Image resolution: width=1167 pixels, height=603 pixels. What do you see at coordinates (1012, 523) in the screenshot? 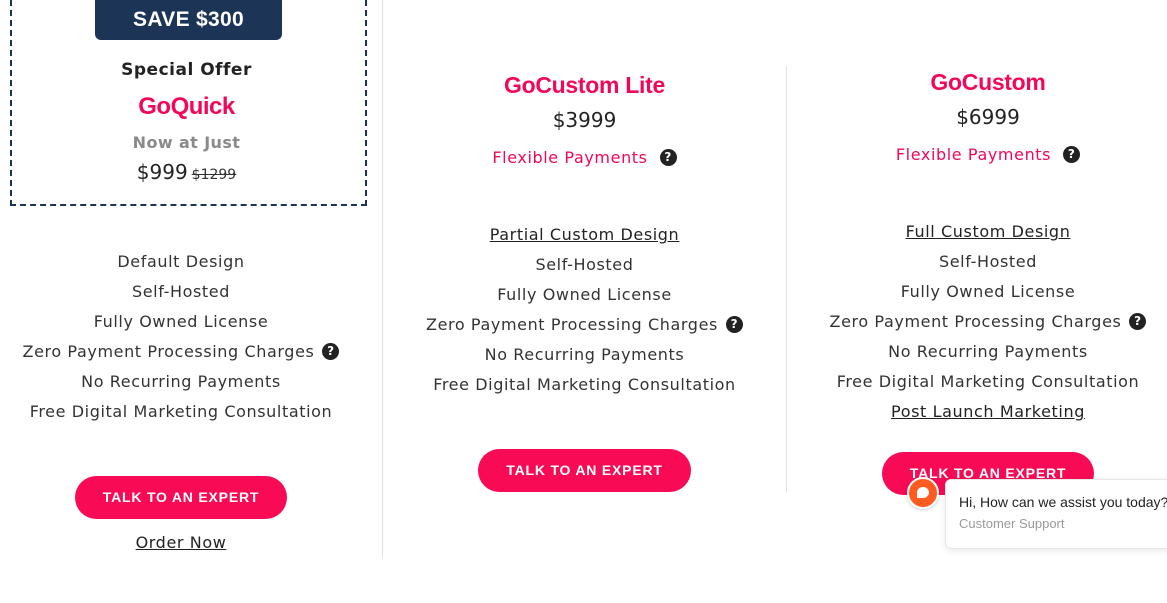
I see `chat-sender: Customer Support` at bounding box center [1012, 523].